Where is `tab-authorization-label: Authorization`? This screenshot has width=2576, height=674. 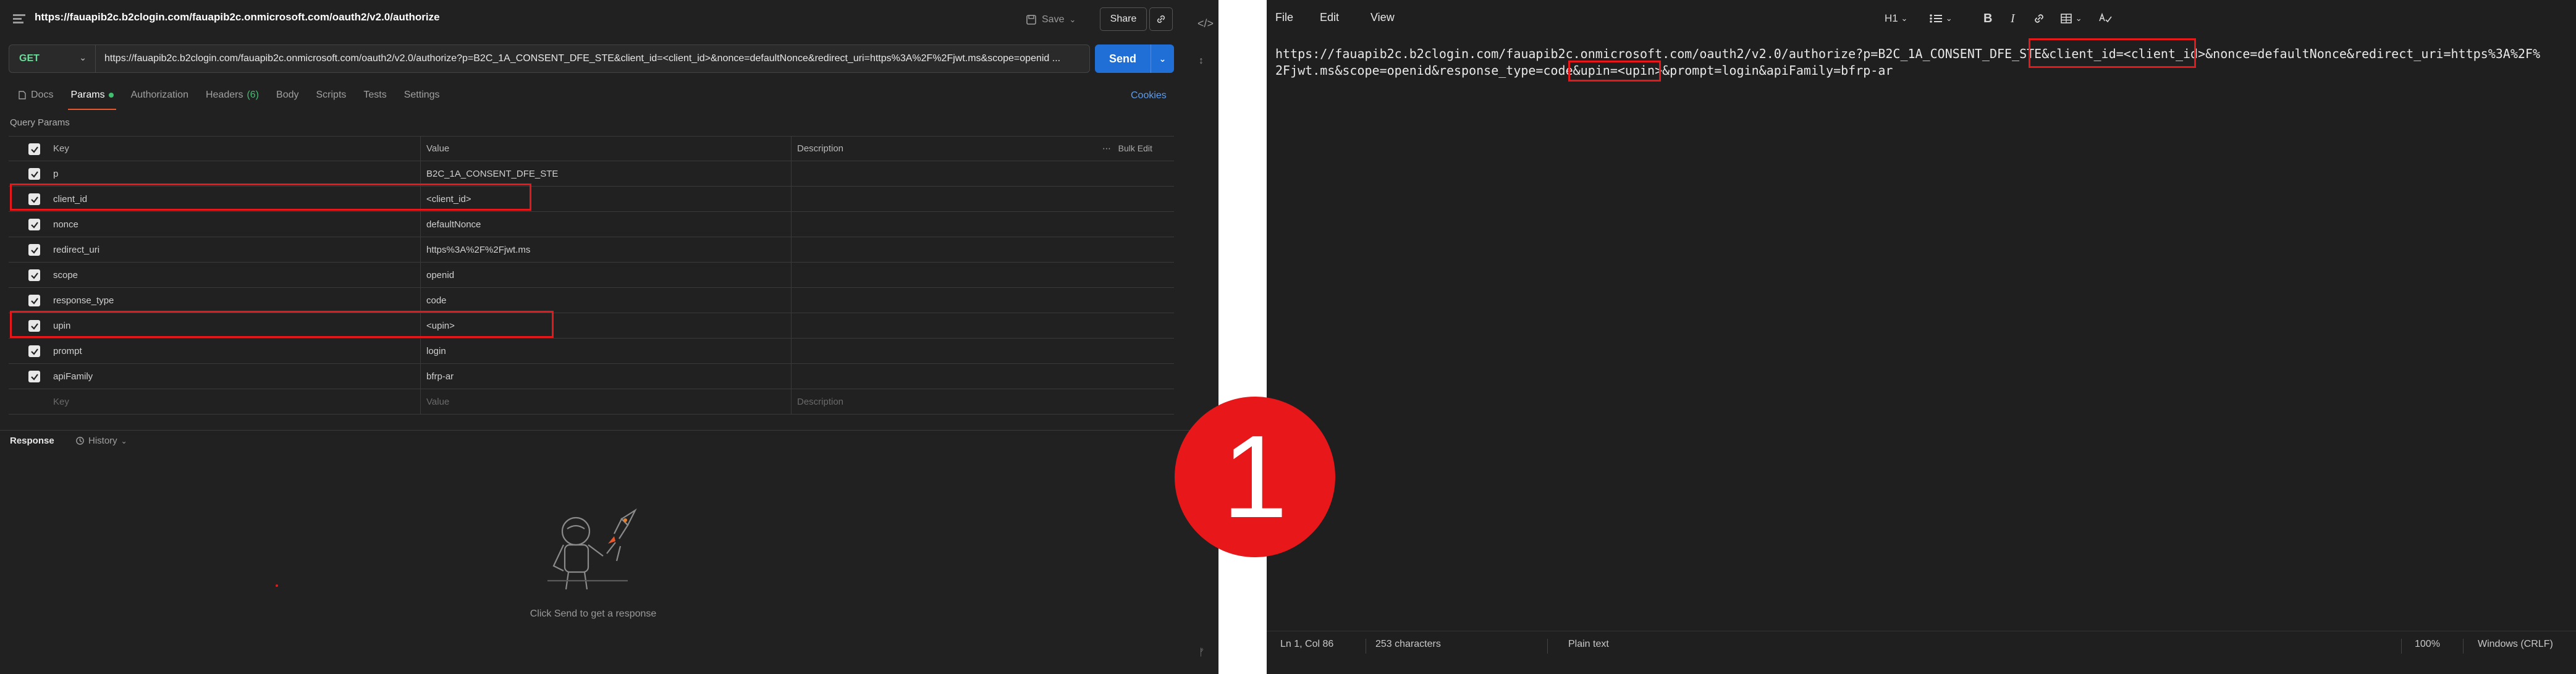
tab-authorization-label: Authorization is located at coordinates (159, 95).